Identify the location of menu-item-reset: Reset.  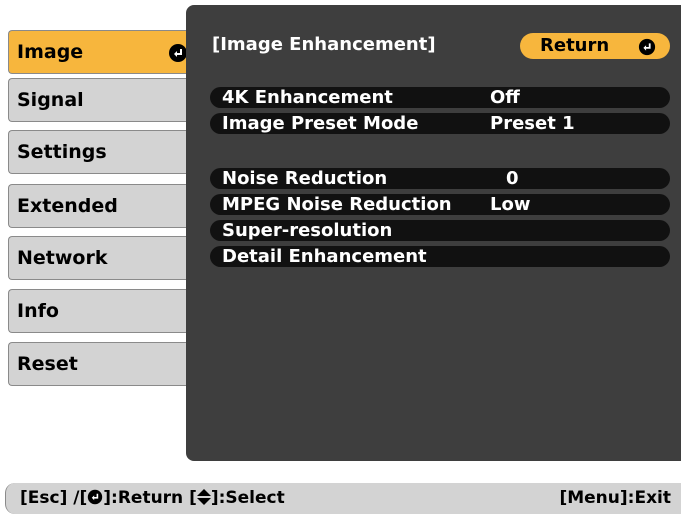
(102, 364).